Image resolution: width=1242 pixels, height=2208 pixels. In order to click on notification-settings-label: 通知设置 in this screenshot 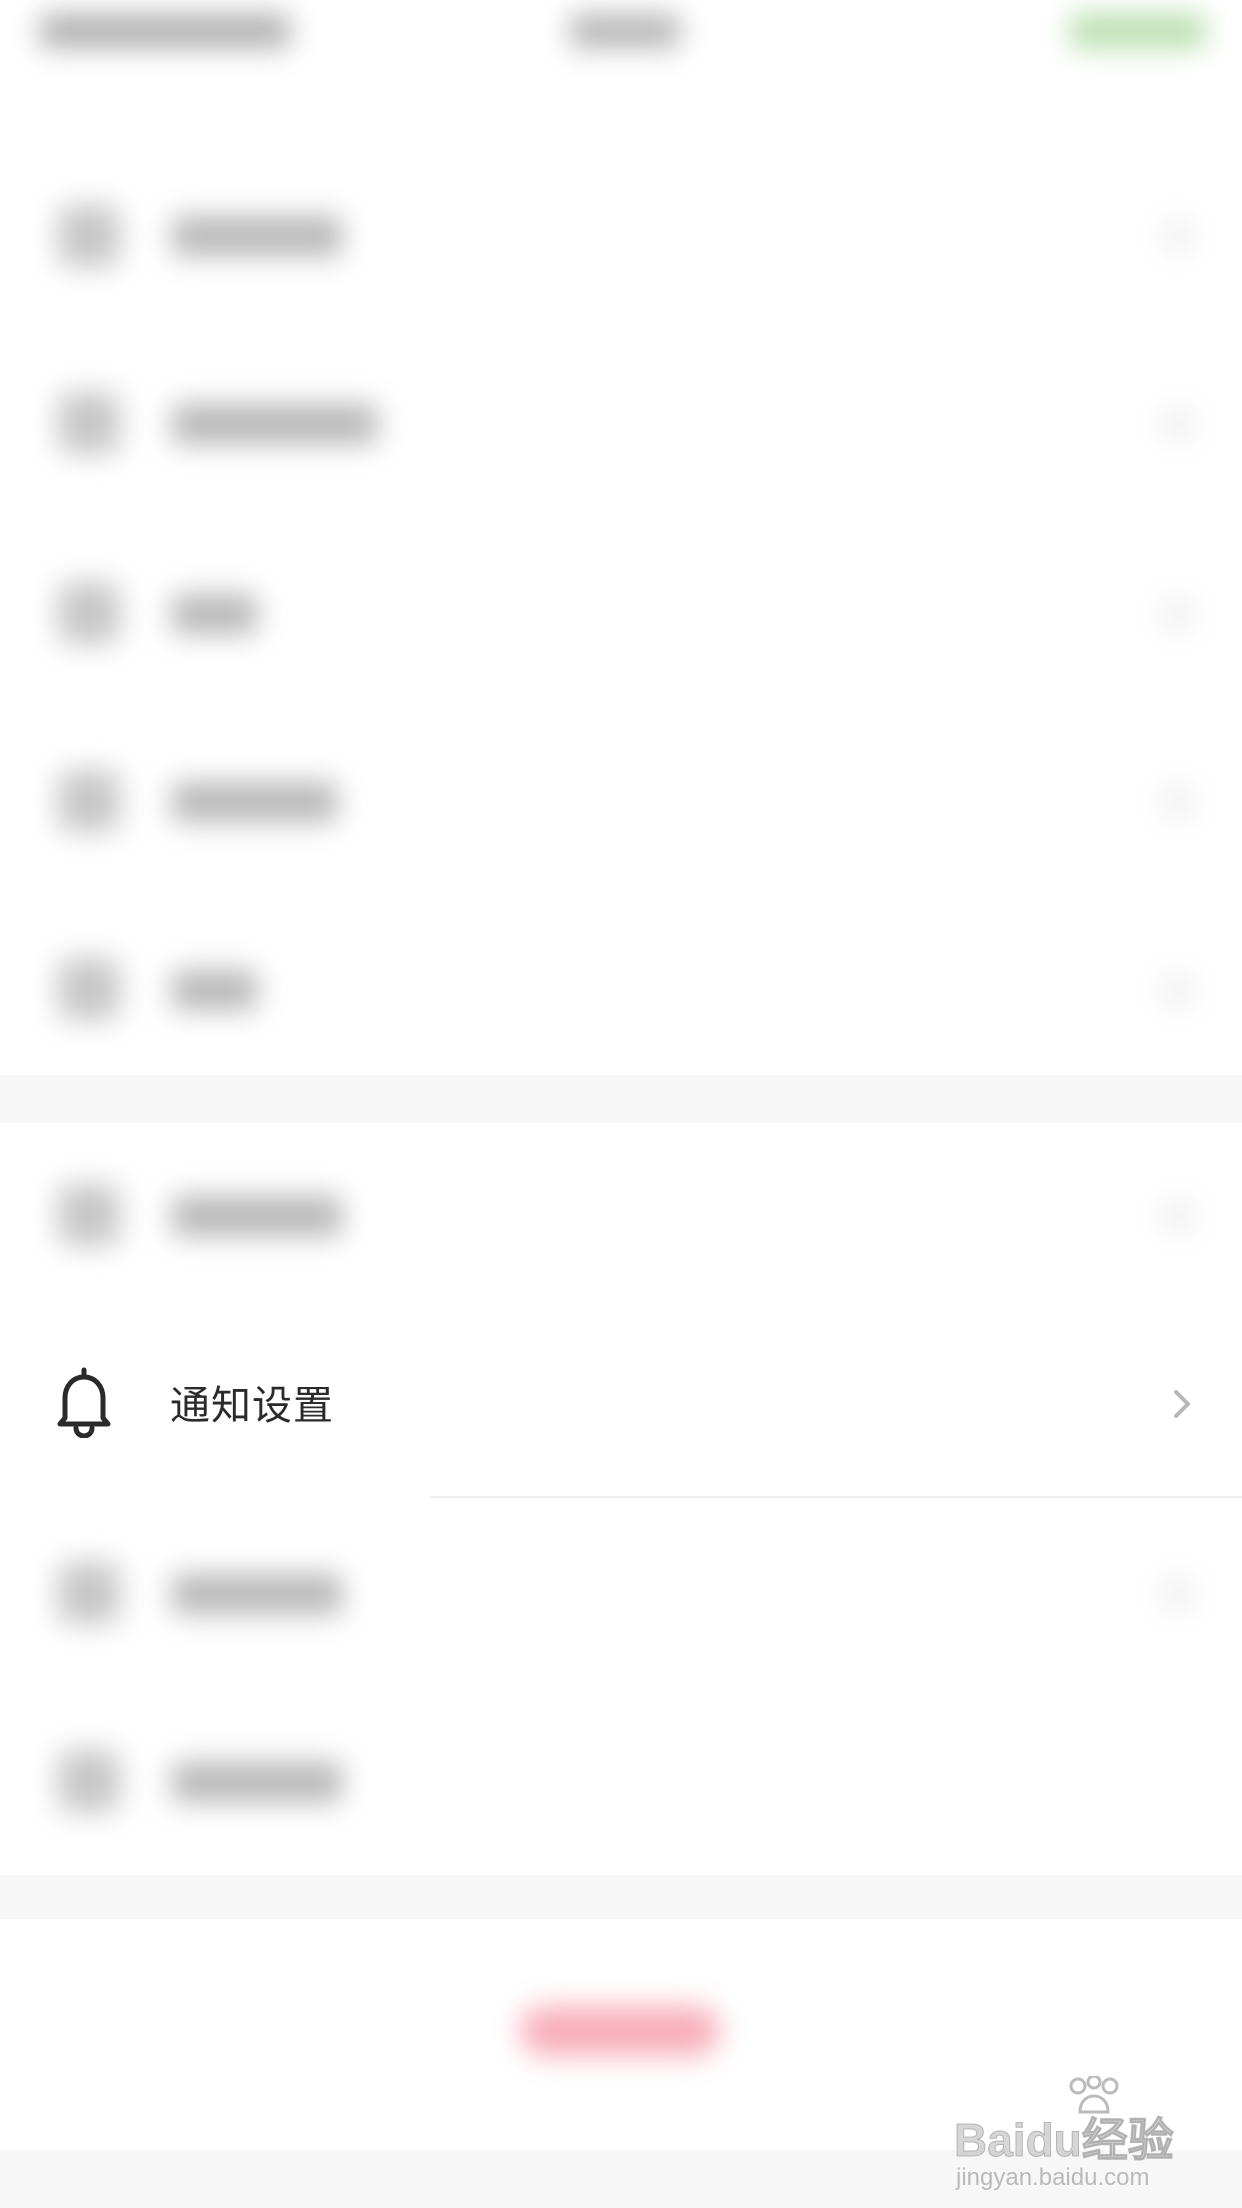, I will do `click(252, 1406)`.